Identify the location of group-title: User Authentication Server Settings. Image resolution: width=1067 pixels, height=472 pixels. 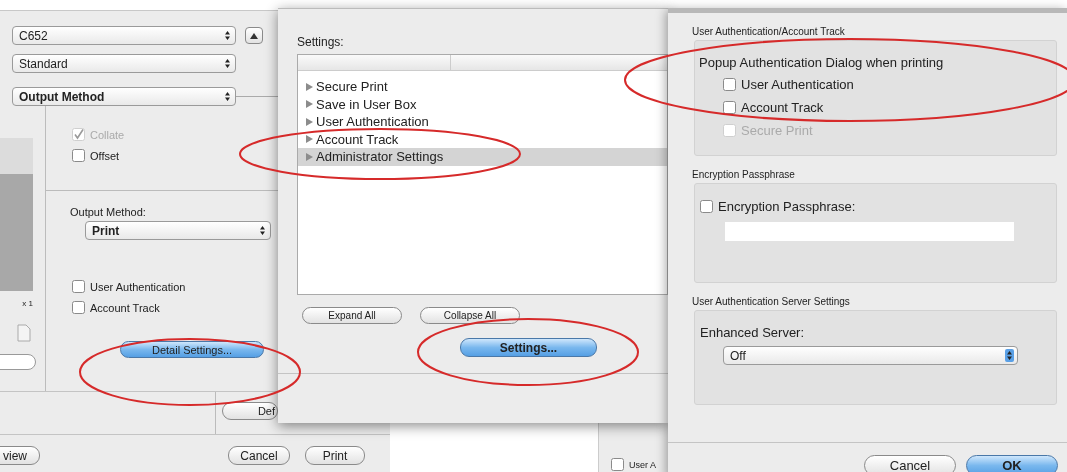
(771, 301).